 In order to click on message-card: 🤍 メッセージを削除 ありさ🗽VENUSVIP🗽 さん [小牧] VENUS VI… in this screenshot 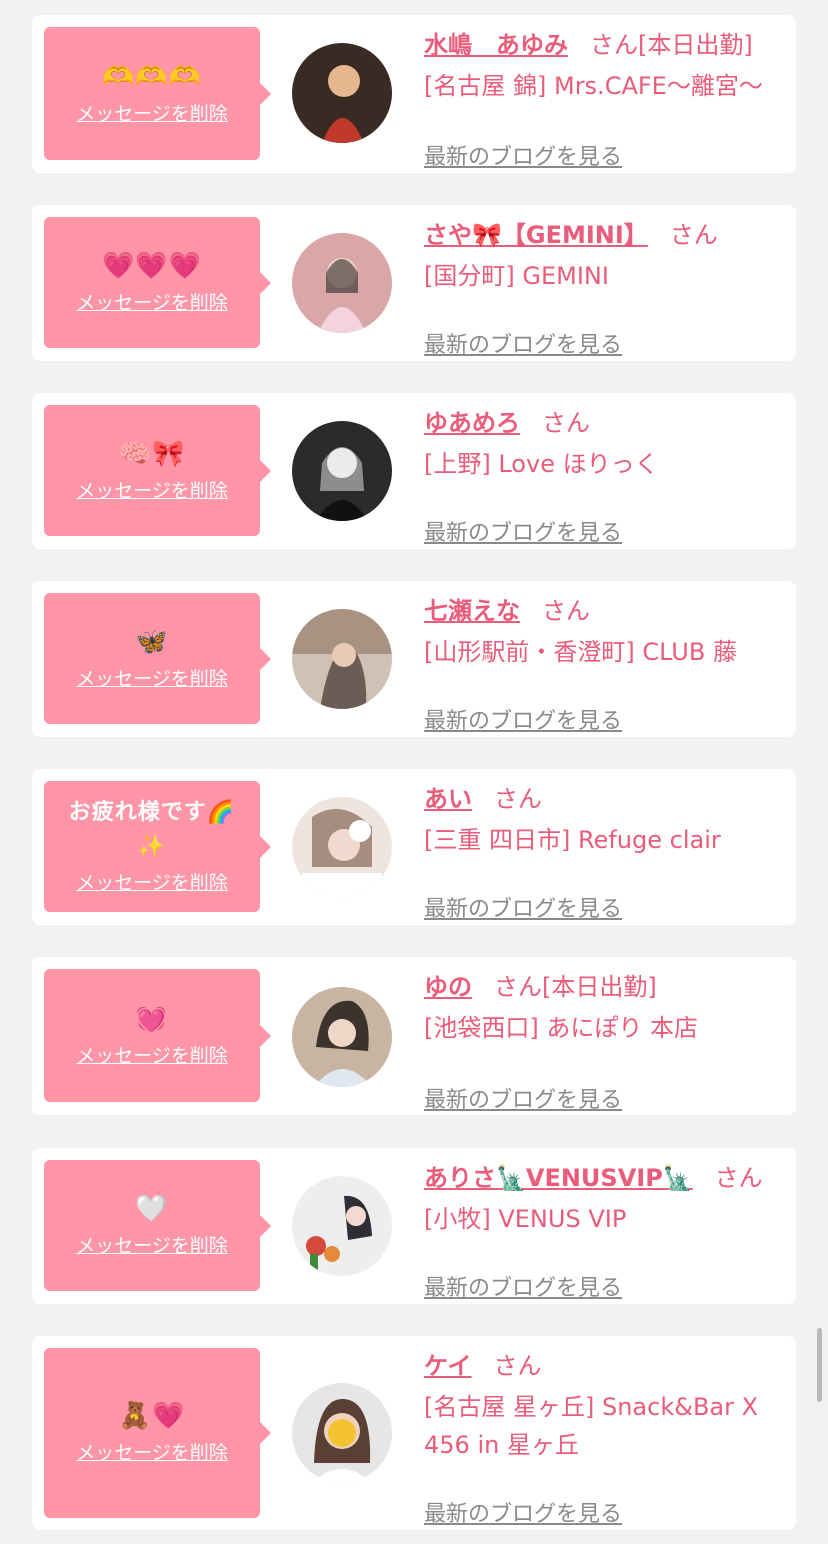, I will do `click(414, 1226)`.